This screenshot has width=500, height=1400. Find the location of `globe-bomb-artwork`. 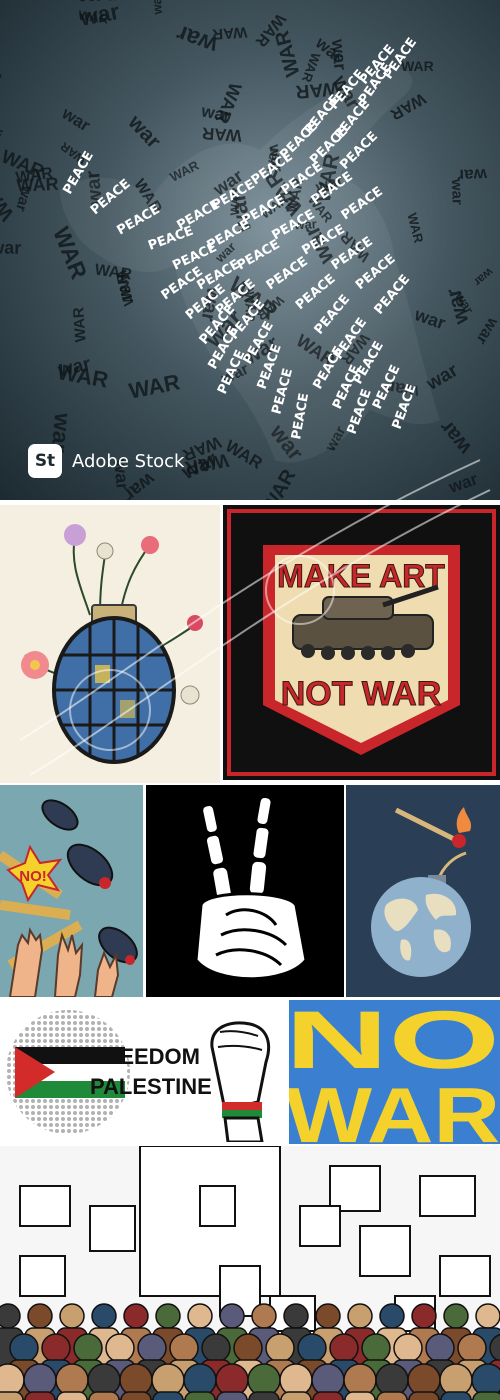

globe-bomb-artwork is located at coordinates (421, 892).